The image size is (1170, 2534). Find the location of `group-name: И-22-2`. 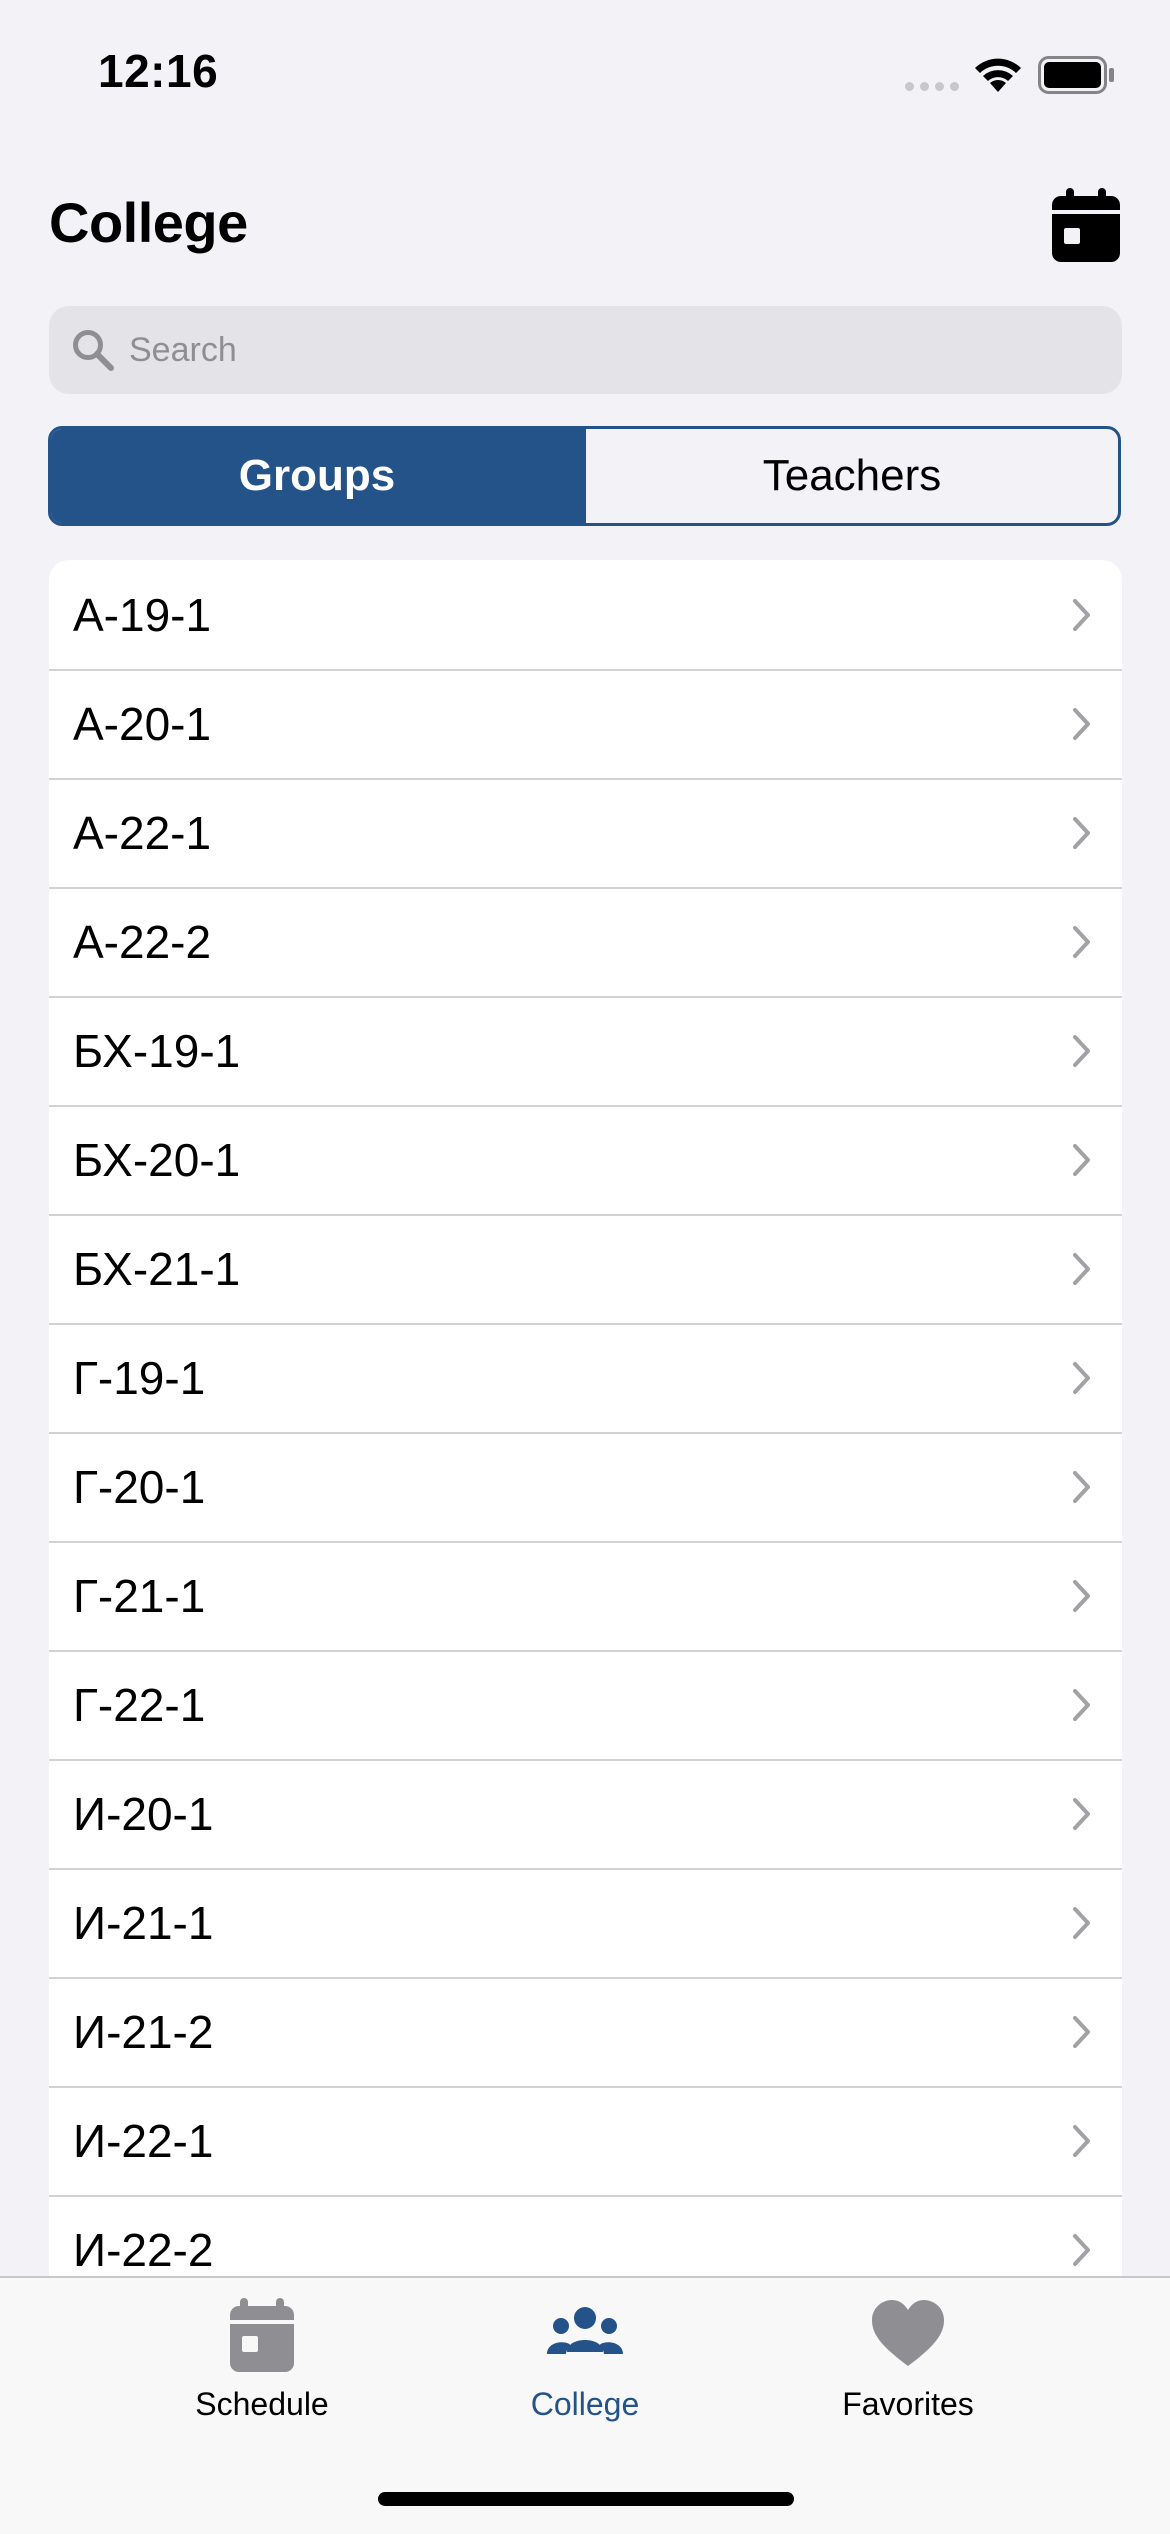

group-name: И-22-2 is located at coordinates (143, 2249).